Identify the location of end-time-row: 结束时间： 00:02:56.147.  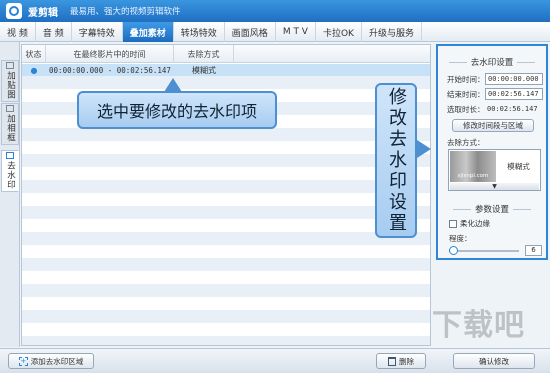
(495, 94).